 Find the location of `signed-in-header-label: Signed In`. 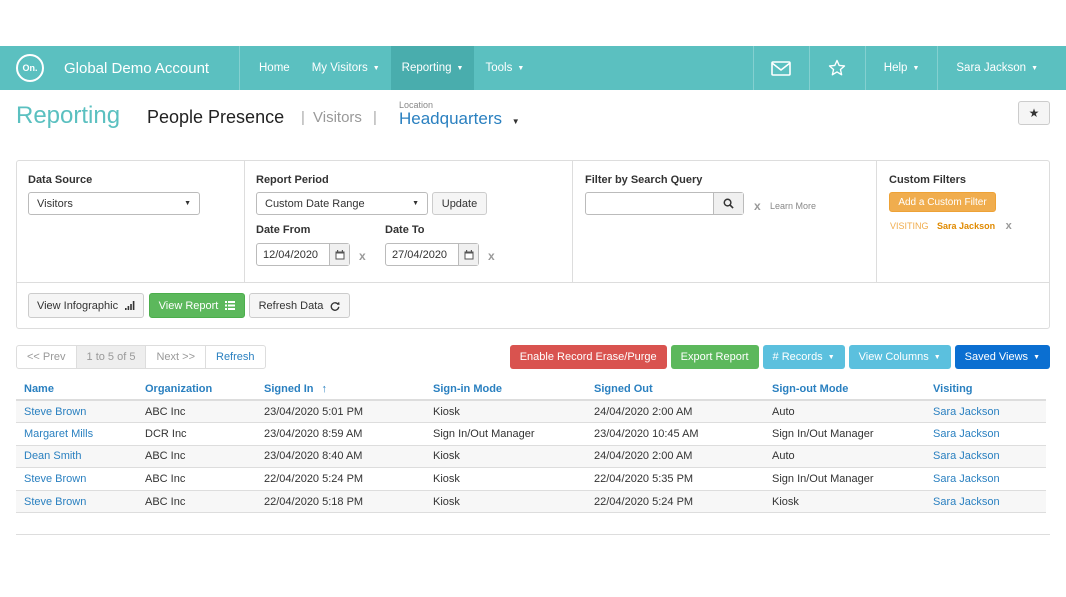

signed-in-header-label: Signed In is located at coordinates (289, 388).